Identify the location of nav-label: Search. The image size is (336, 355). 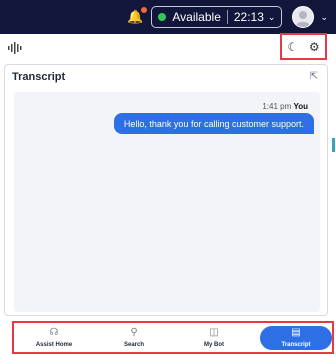
(133, 344).